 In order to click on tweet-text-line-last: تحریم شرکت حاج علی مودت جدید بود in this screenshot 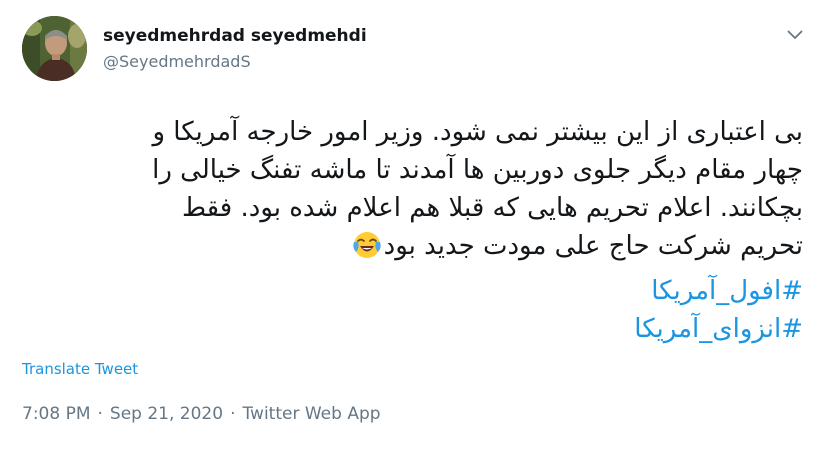, I will do `click(410, 246)`.